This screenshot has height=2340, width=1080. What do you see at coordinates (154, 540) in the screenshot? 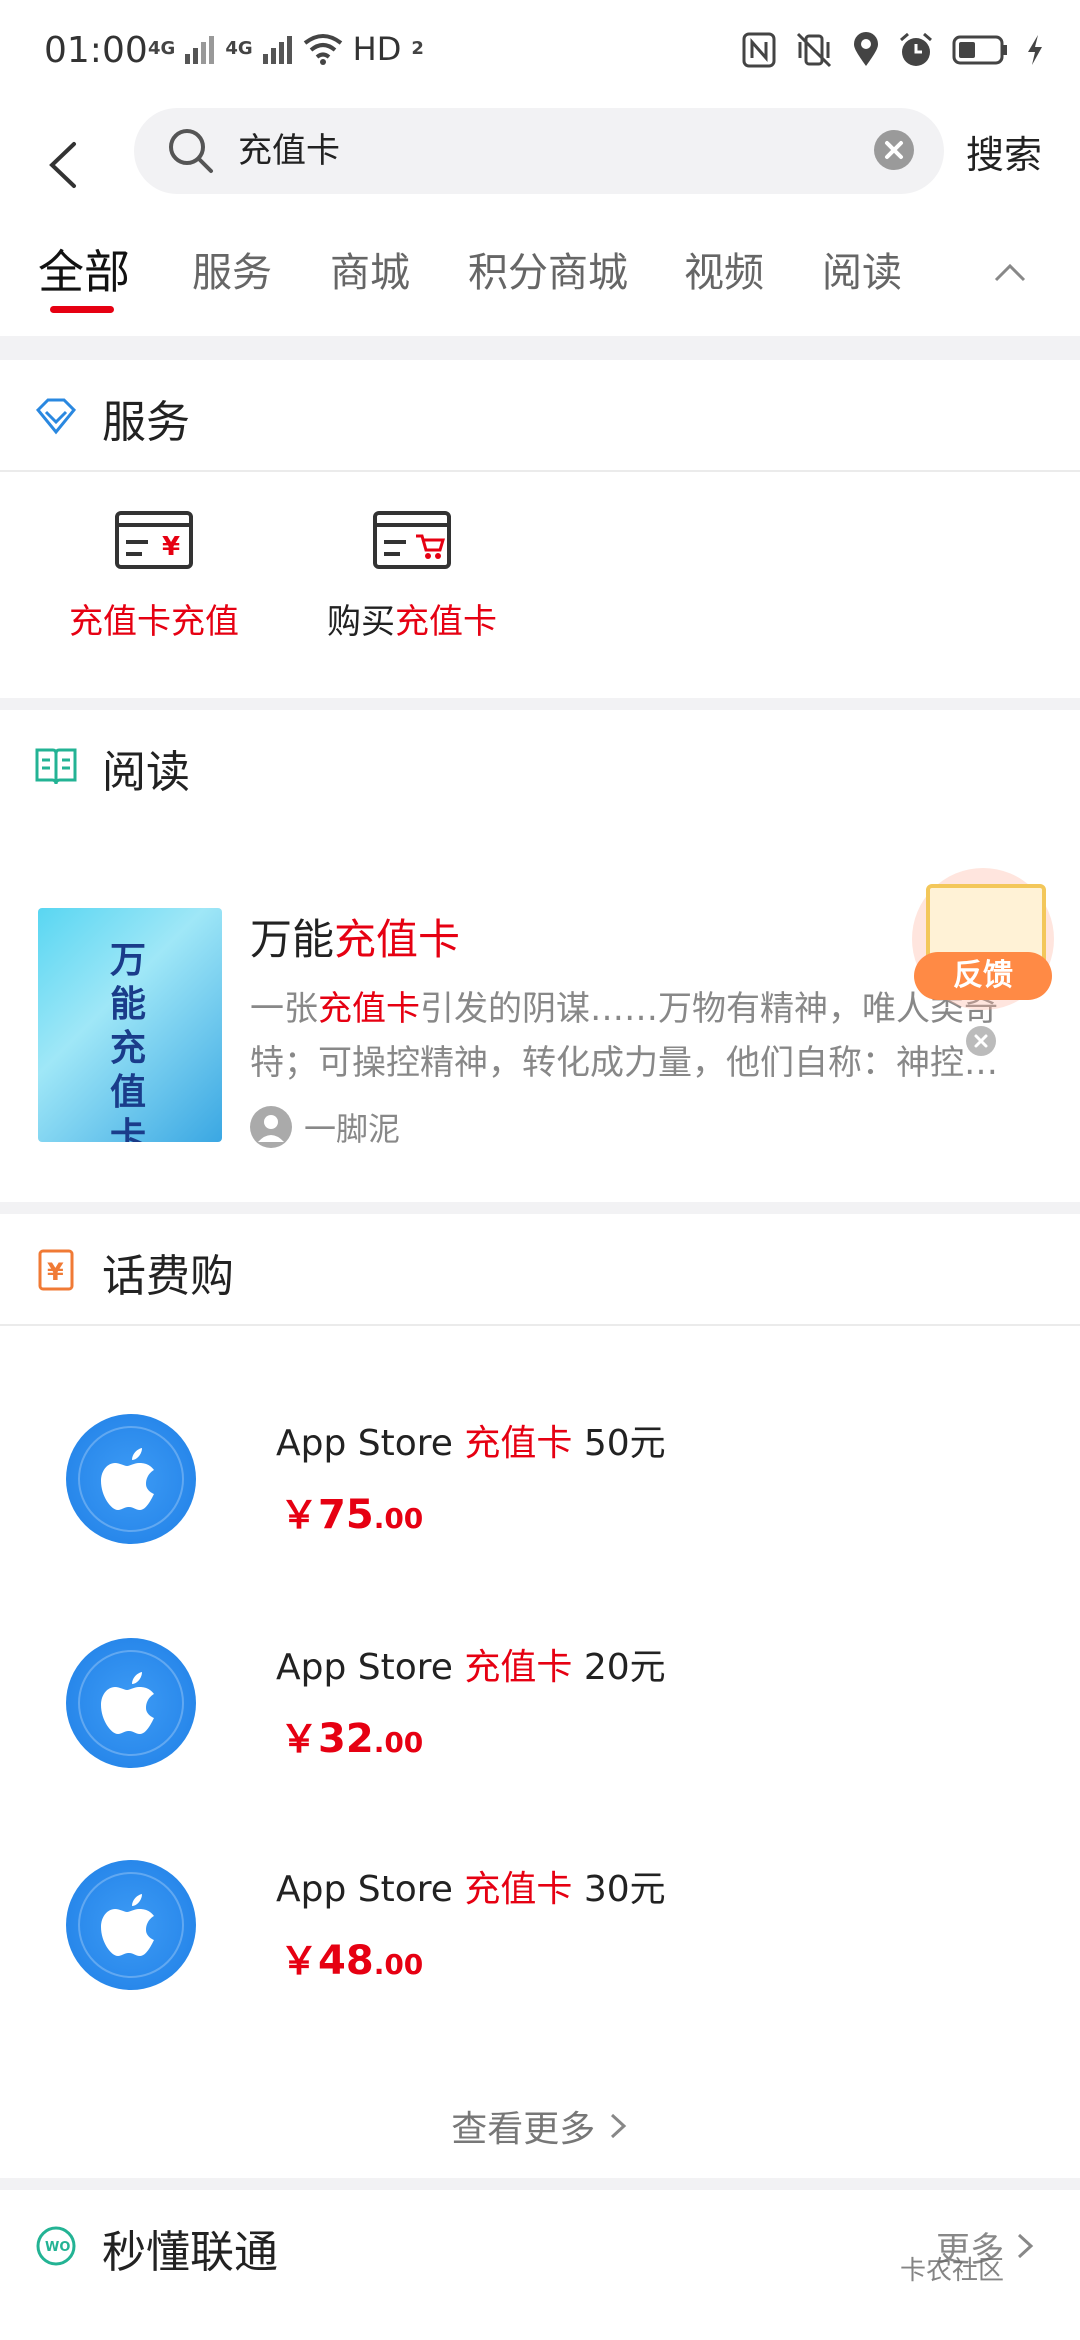
I see `recharge-card-icon: ¥` at bounding box center [154, 540].